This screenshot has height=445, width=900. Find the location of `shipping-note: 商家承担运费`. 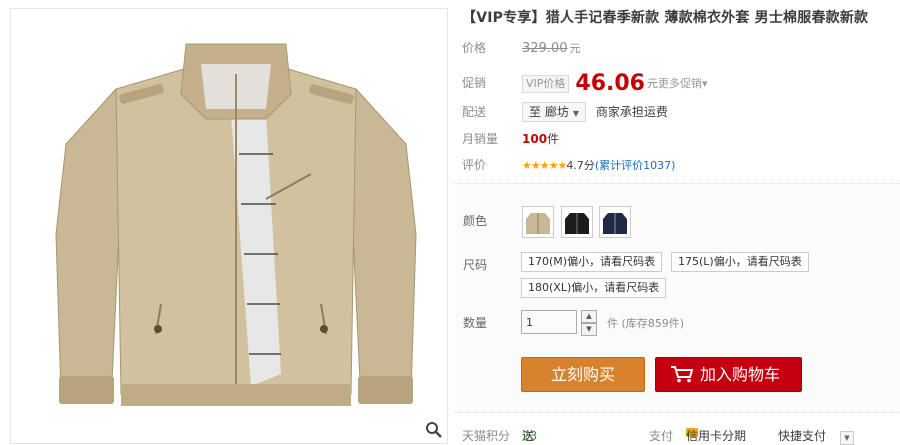

shipping-note: 商家承担运费 is located at coordinates (631, 112).